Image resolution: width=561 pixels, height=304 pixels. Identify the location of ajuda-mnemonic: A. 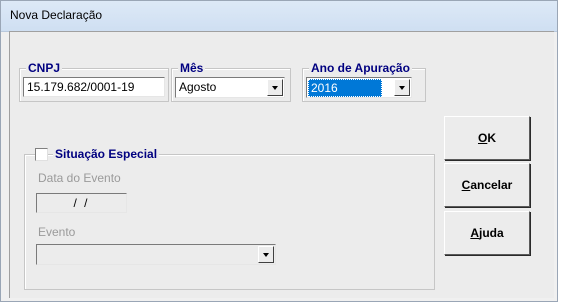
(474, 233).